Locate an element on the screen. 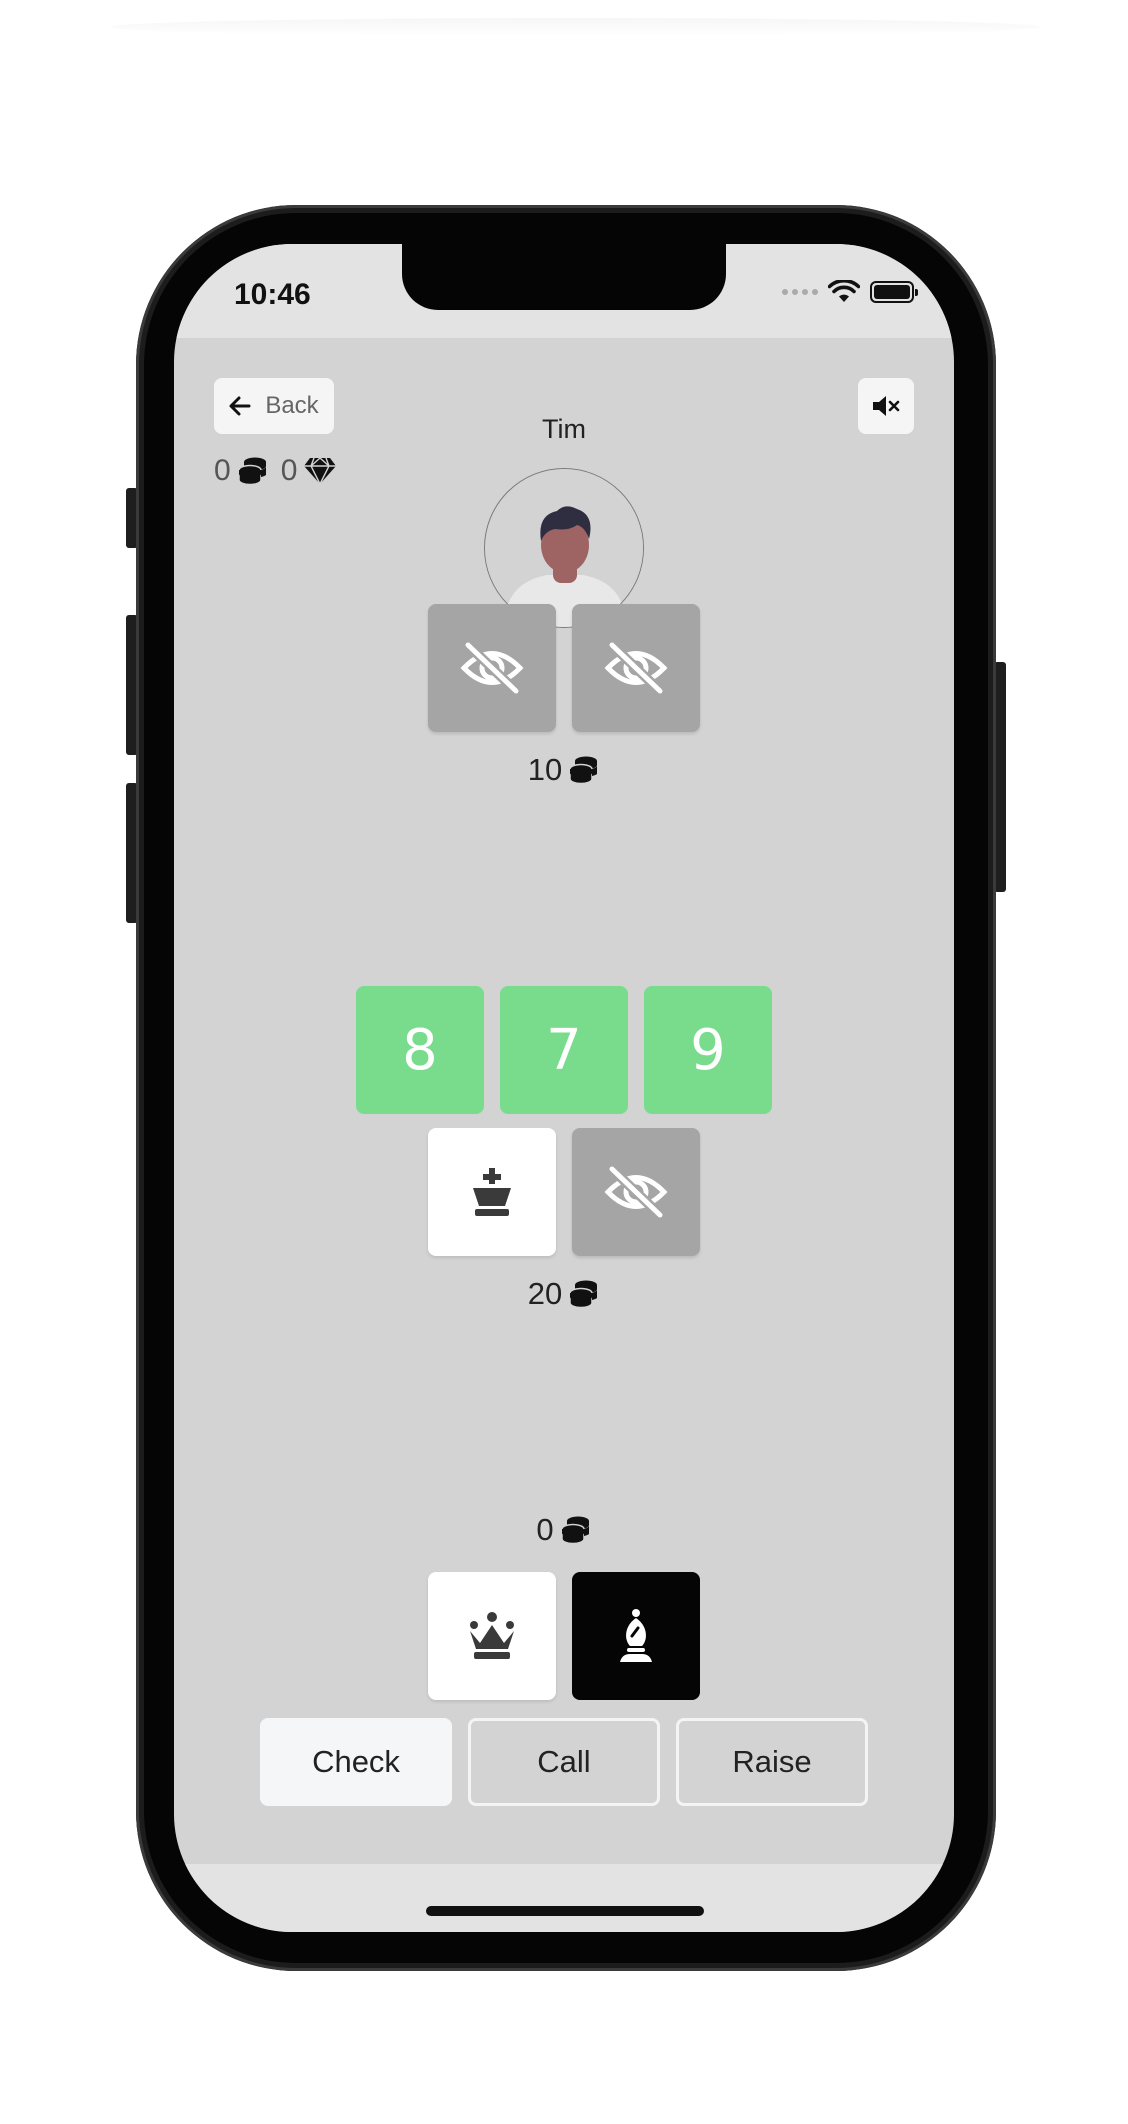 The image size is (1128, 2124). chess-queen-icon is located at coordinates (492, 1635).